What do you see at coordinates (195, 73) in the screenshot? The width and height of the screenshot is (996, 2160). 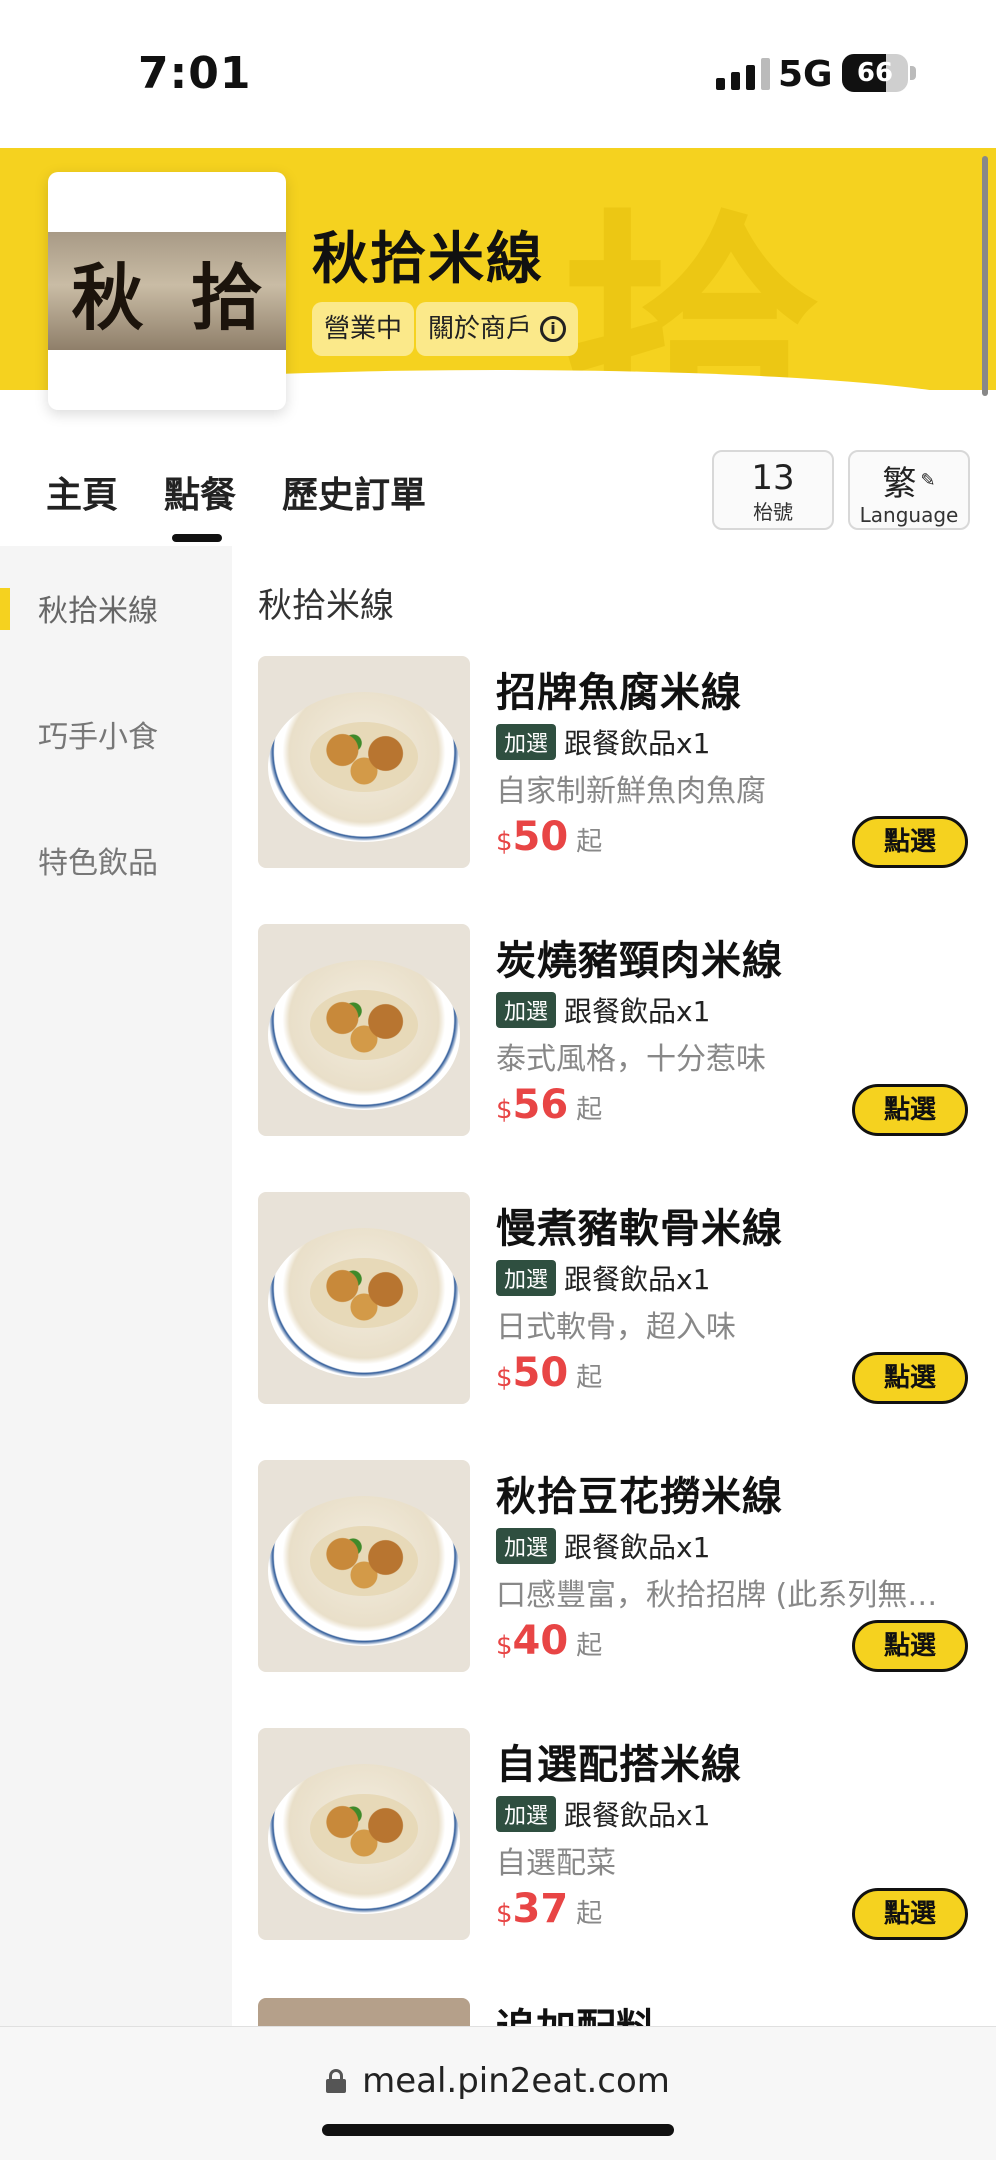 I see `status-time: 7:01` at bounding box center [195, 73].